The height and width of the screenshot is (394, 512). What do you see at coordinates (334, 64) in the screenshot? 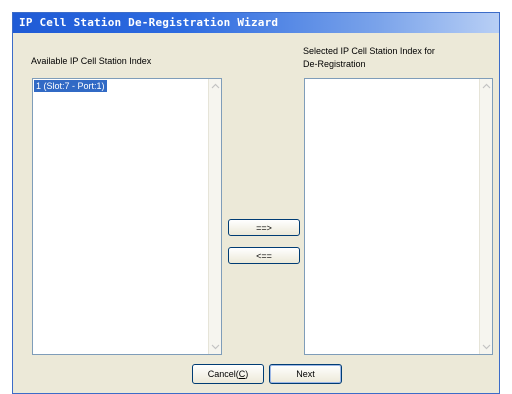
I see `selected-list-label-line2: De-Registration` at bounding box center [334, 64].